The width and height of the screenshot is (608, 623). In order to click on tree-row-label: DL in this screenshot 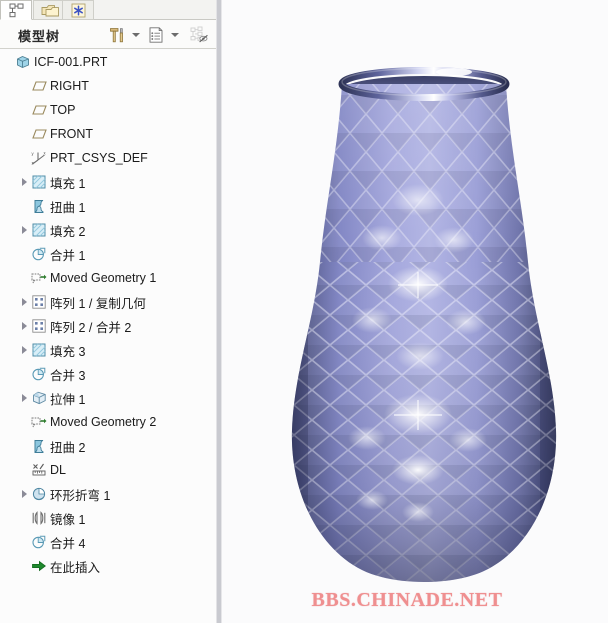, I will do `click(58, 470)`.